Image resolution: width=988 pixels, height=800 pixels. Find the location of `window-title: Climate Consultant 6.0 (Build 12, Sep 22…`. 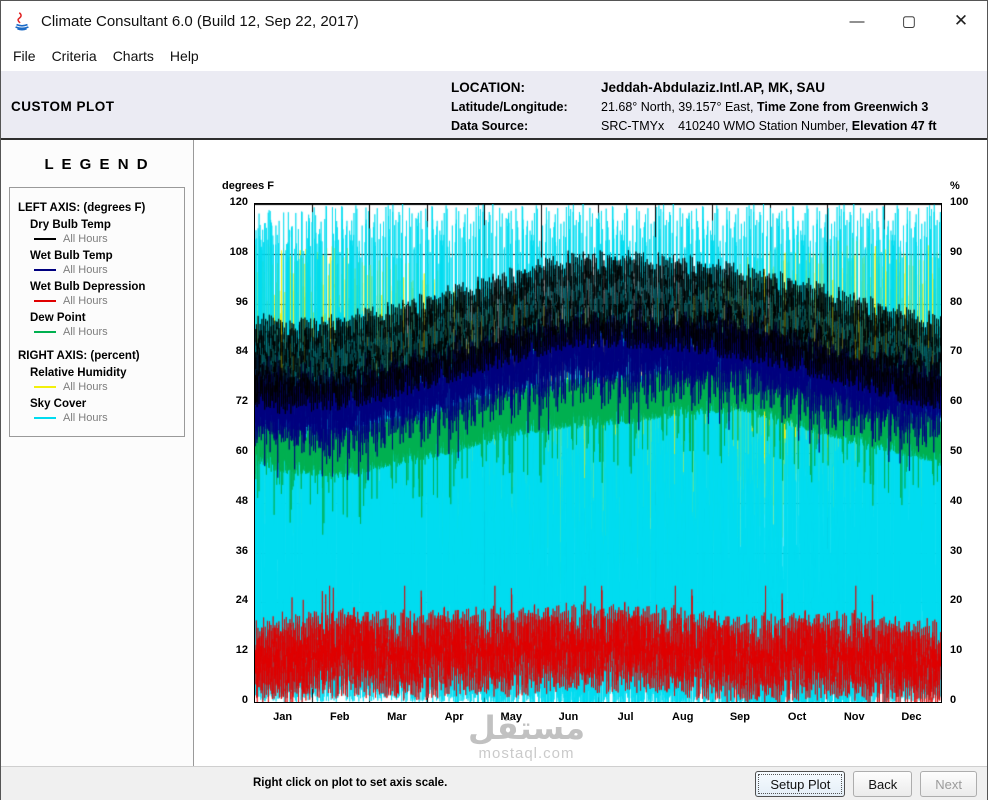

window-title: Climate Consultant 6.0 (Build 12, Sep 22… is located at coordinates (200, 21).